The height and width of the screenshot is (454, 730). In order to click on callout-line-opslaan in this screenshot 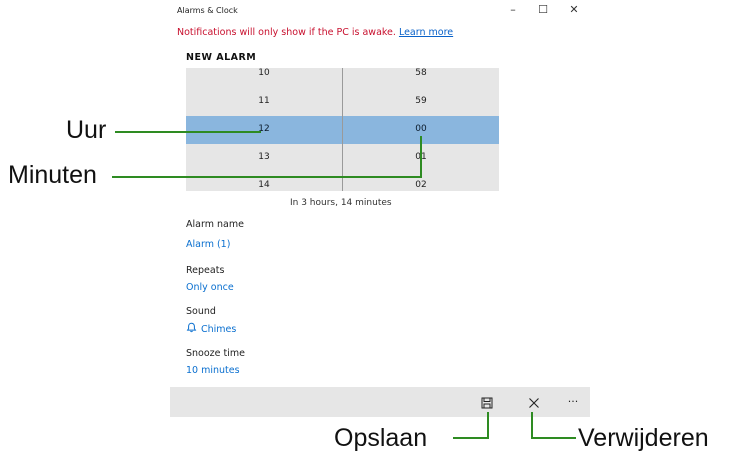, I will do `click(471, 438)`.